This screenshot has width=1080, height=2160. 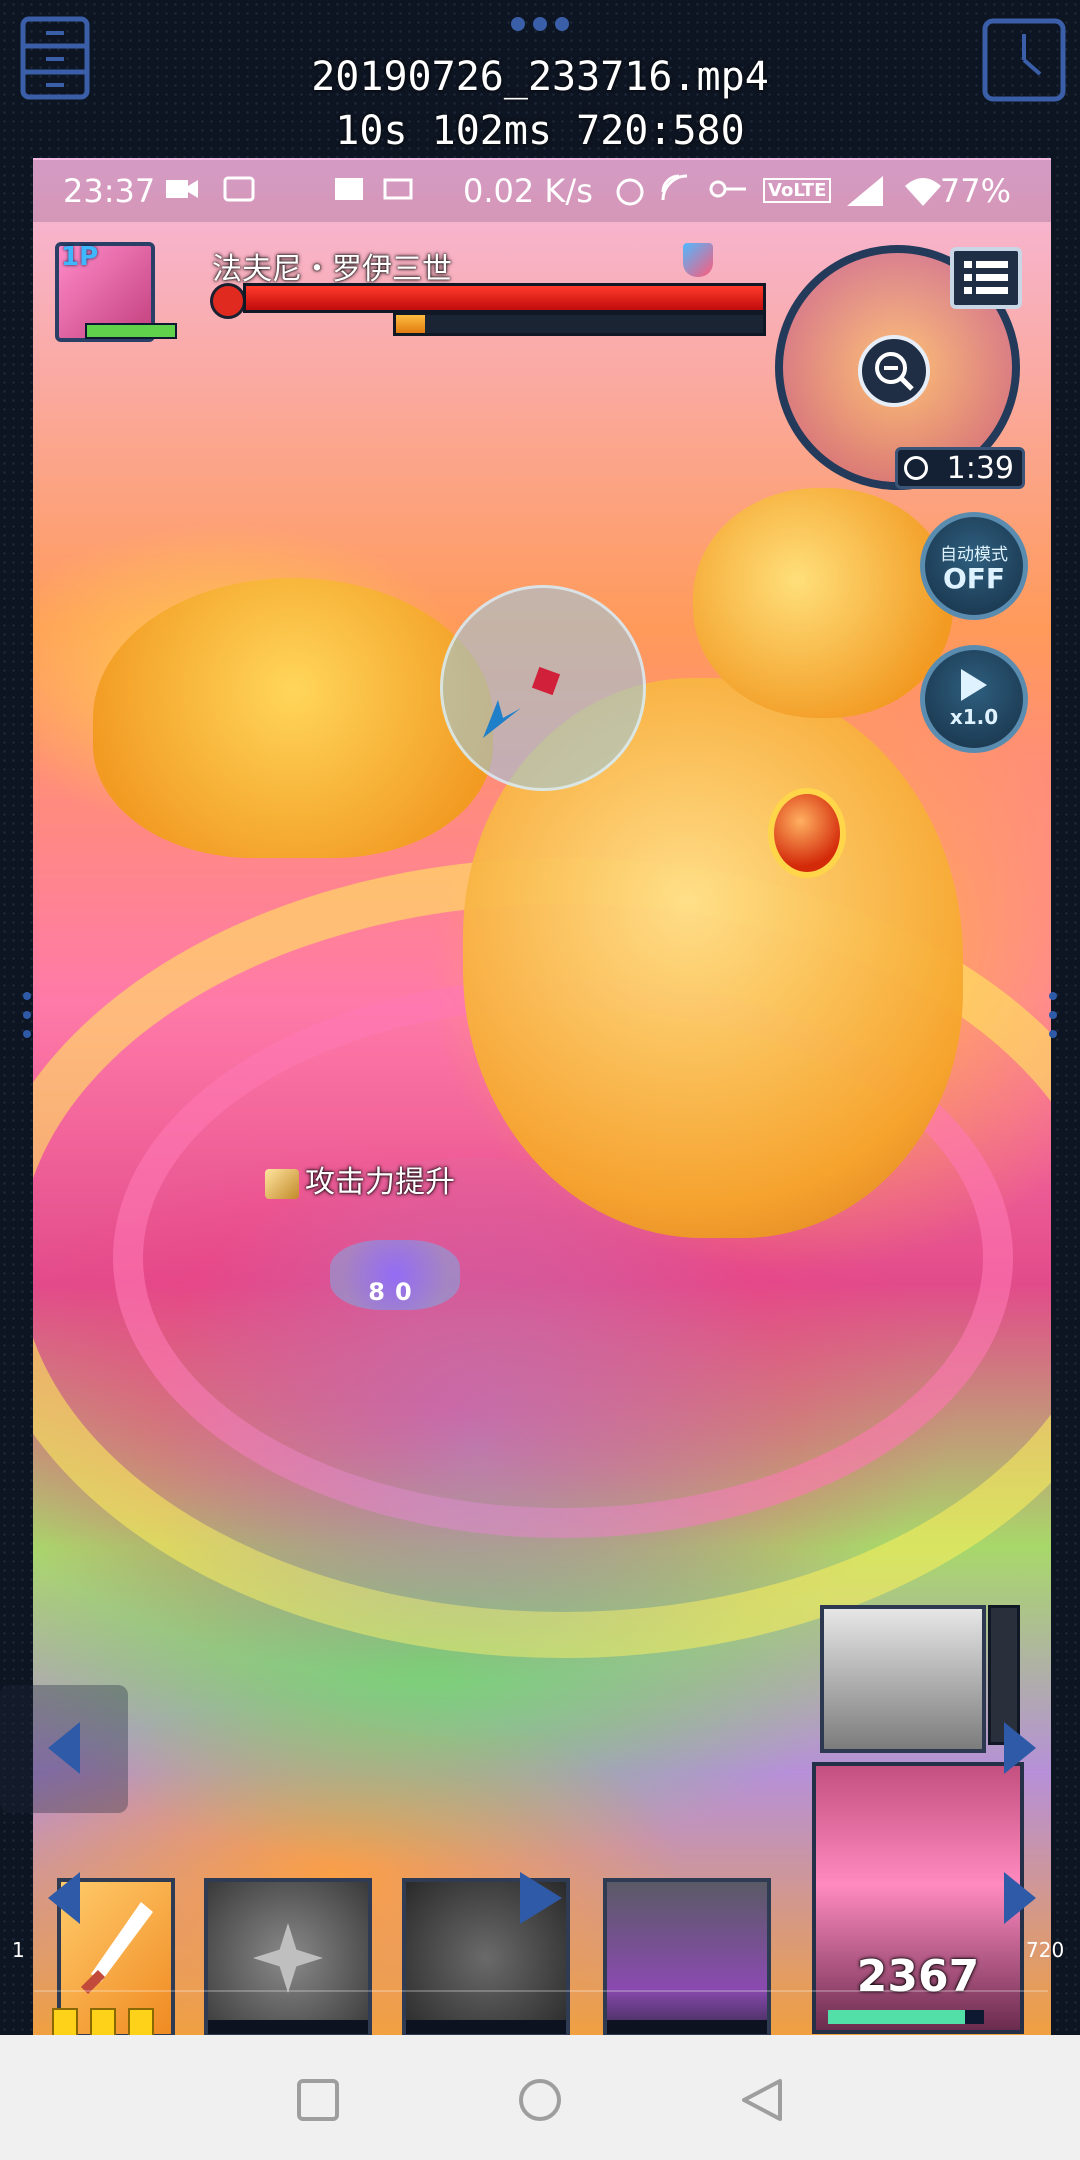 I want to click on timer-value: 1:39, so click(x=980, y=468).